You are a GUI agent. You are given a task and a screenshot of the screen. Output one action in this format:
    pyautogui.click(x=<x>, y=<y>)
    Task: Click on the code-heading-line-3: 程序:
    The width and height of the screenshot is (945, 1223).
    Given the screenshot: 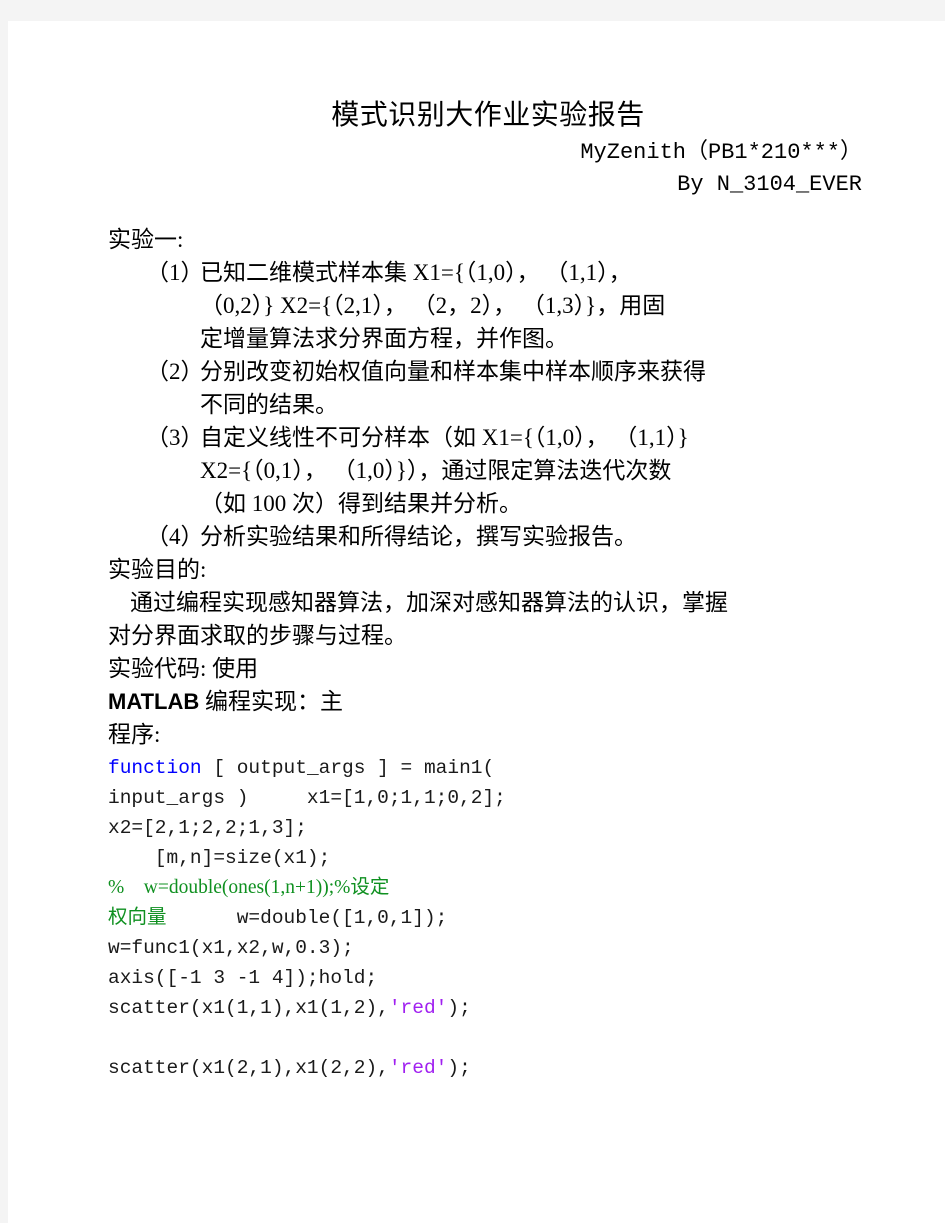 What is the action you would take?
    pyautogui.click(x=134, y=734)
    